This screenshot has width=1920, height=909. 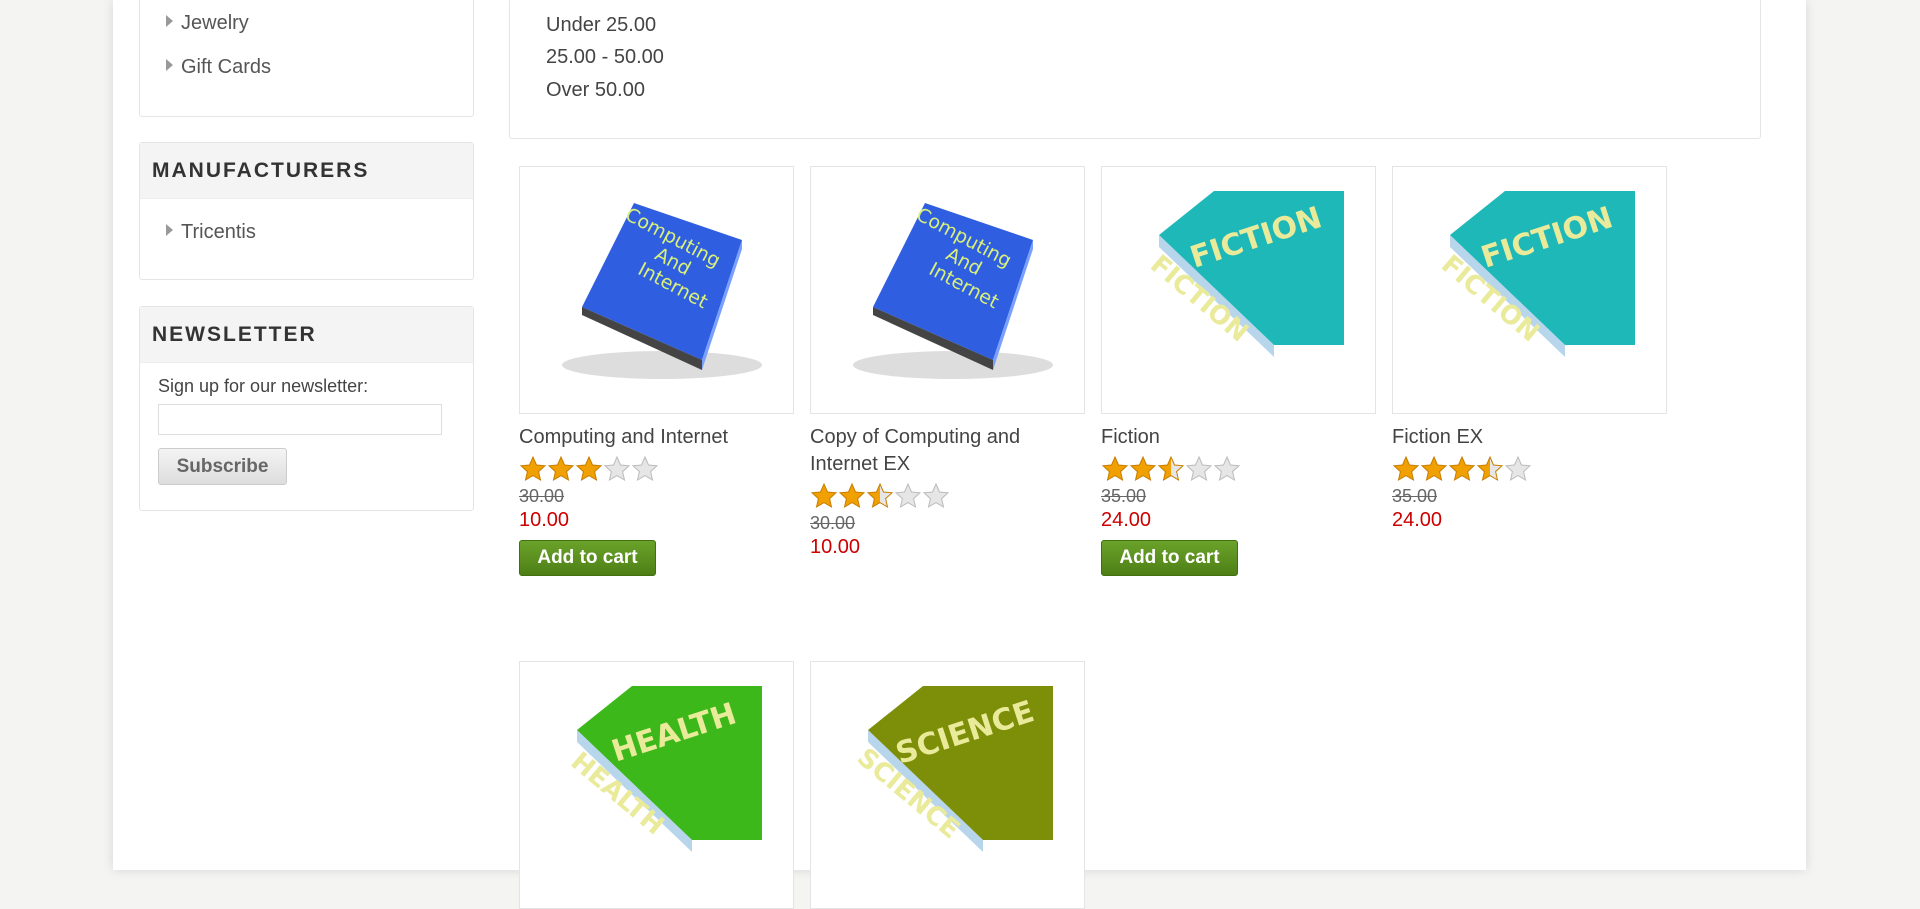 I want to click on price-range-filter: Under 25.00 25.00 - 50.00 Over 50.00, so click(x=1135, y=69).